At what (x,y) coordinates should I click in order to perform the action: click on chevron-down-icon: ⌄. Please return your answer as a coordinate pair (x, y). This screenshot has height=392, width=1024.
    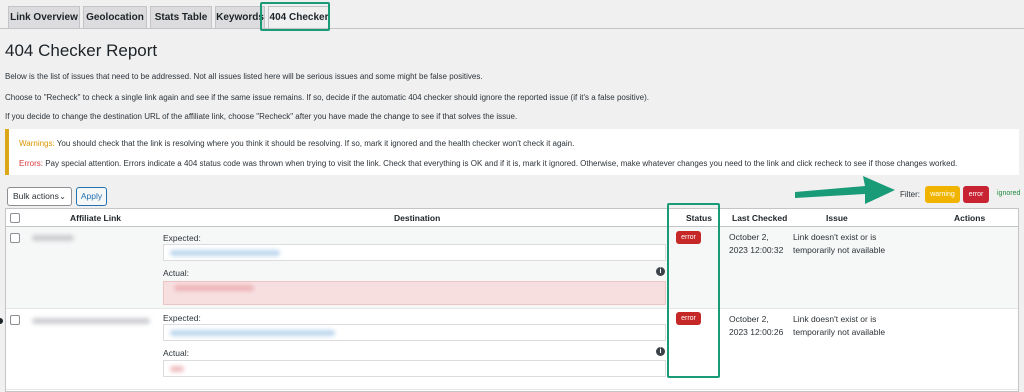
    Looking at the image, I should click on (62, 196).